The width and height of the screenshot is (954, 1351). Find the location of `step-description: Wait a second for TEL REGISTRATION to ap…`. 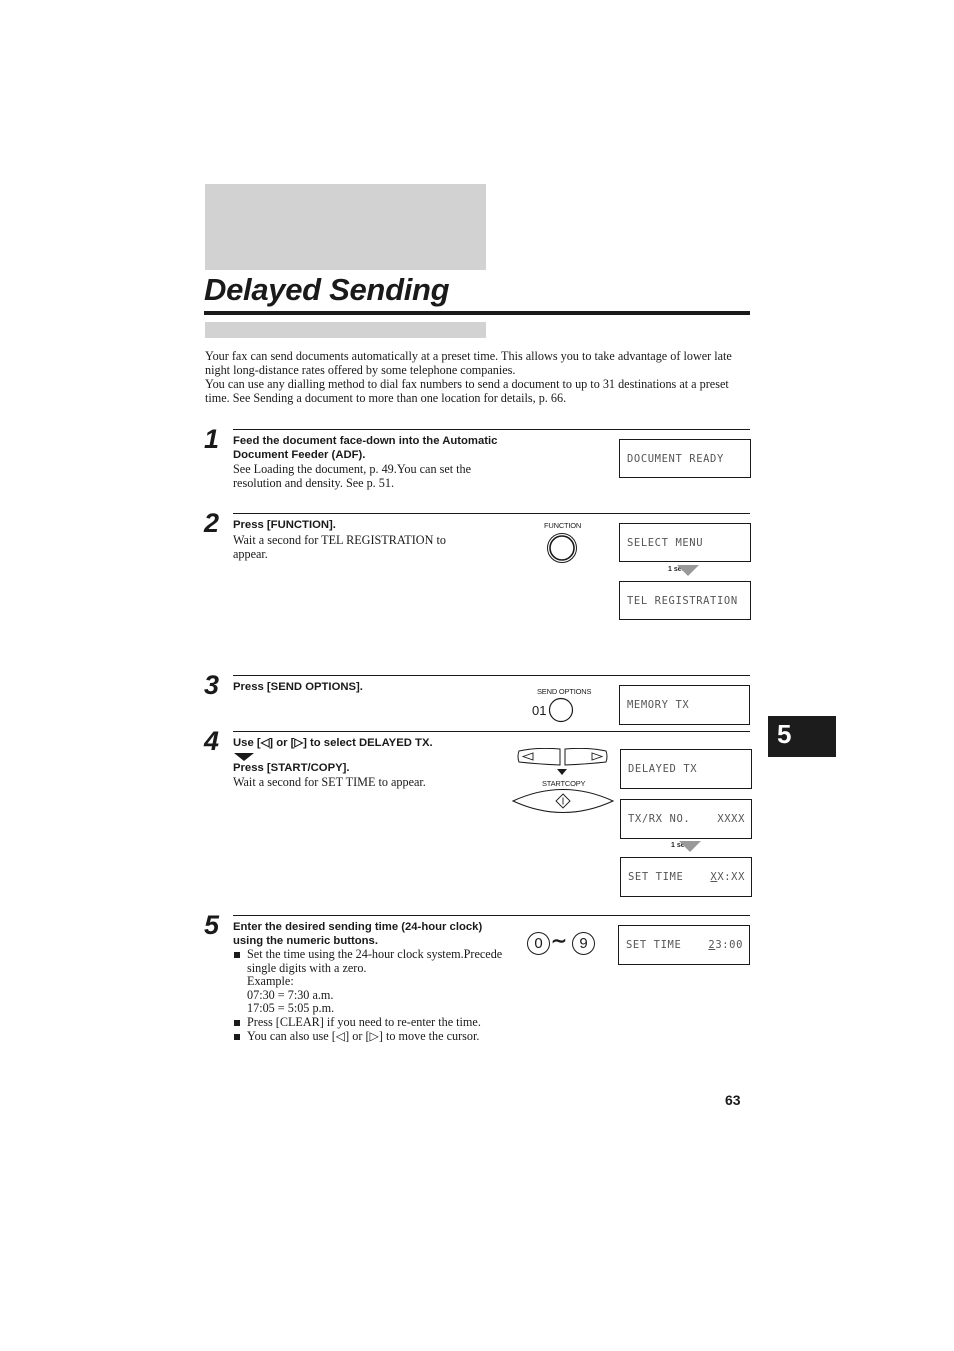

step-description: Wait a second for TEL REGISTRATION to ap… is located at coordinates (339, 546).